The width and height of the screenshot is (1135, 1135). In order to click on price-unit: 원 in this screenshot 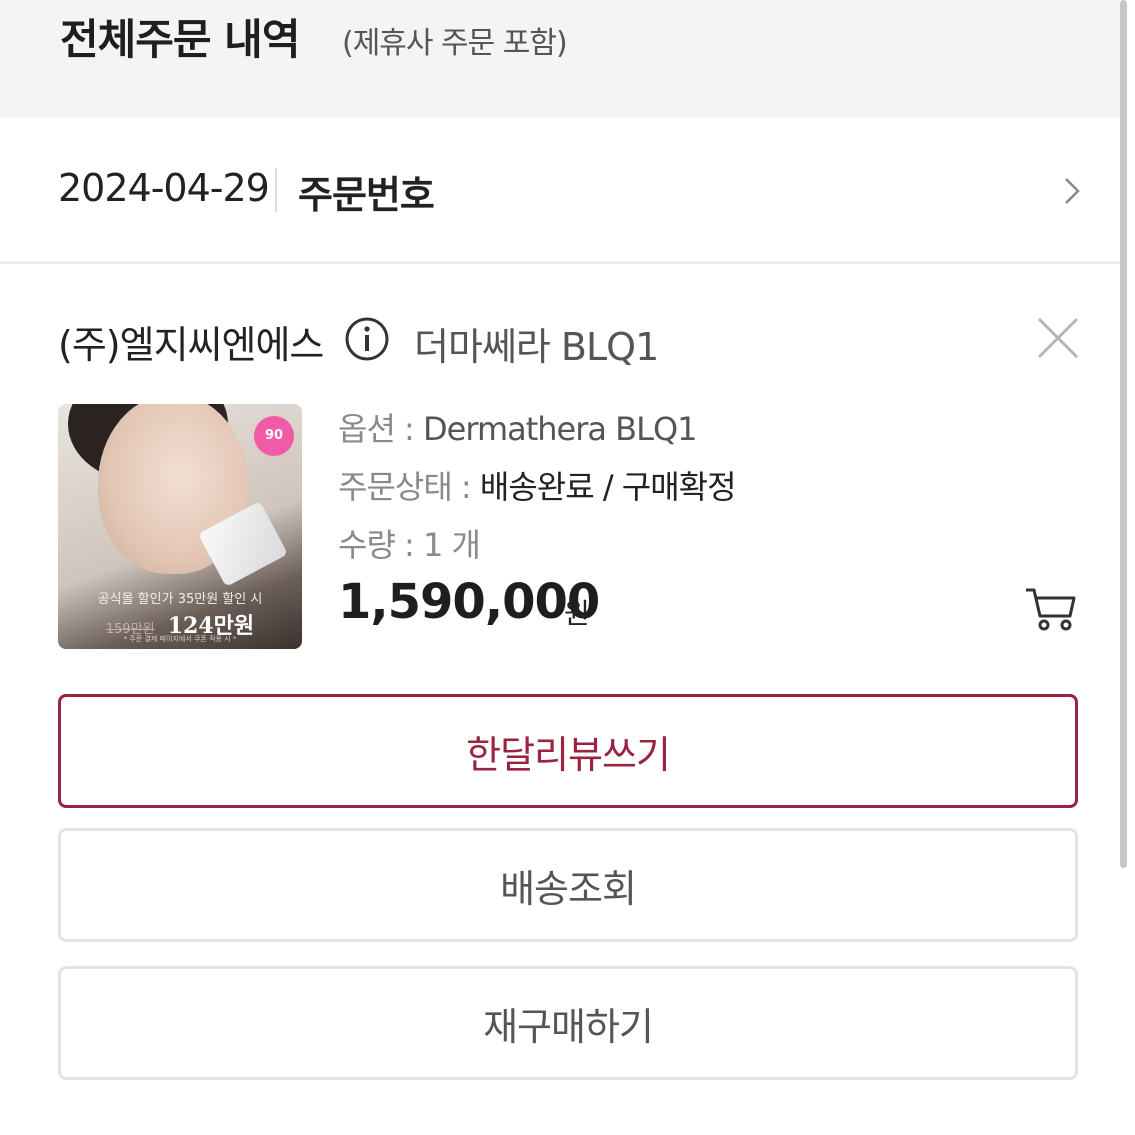, I will do `click(577, 613)`.